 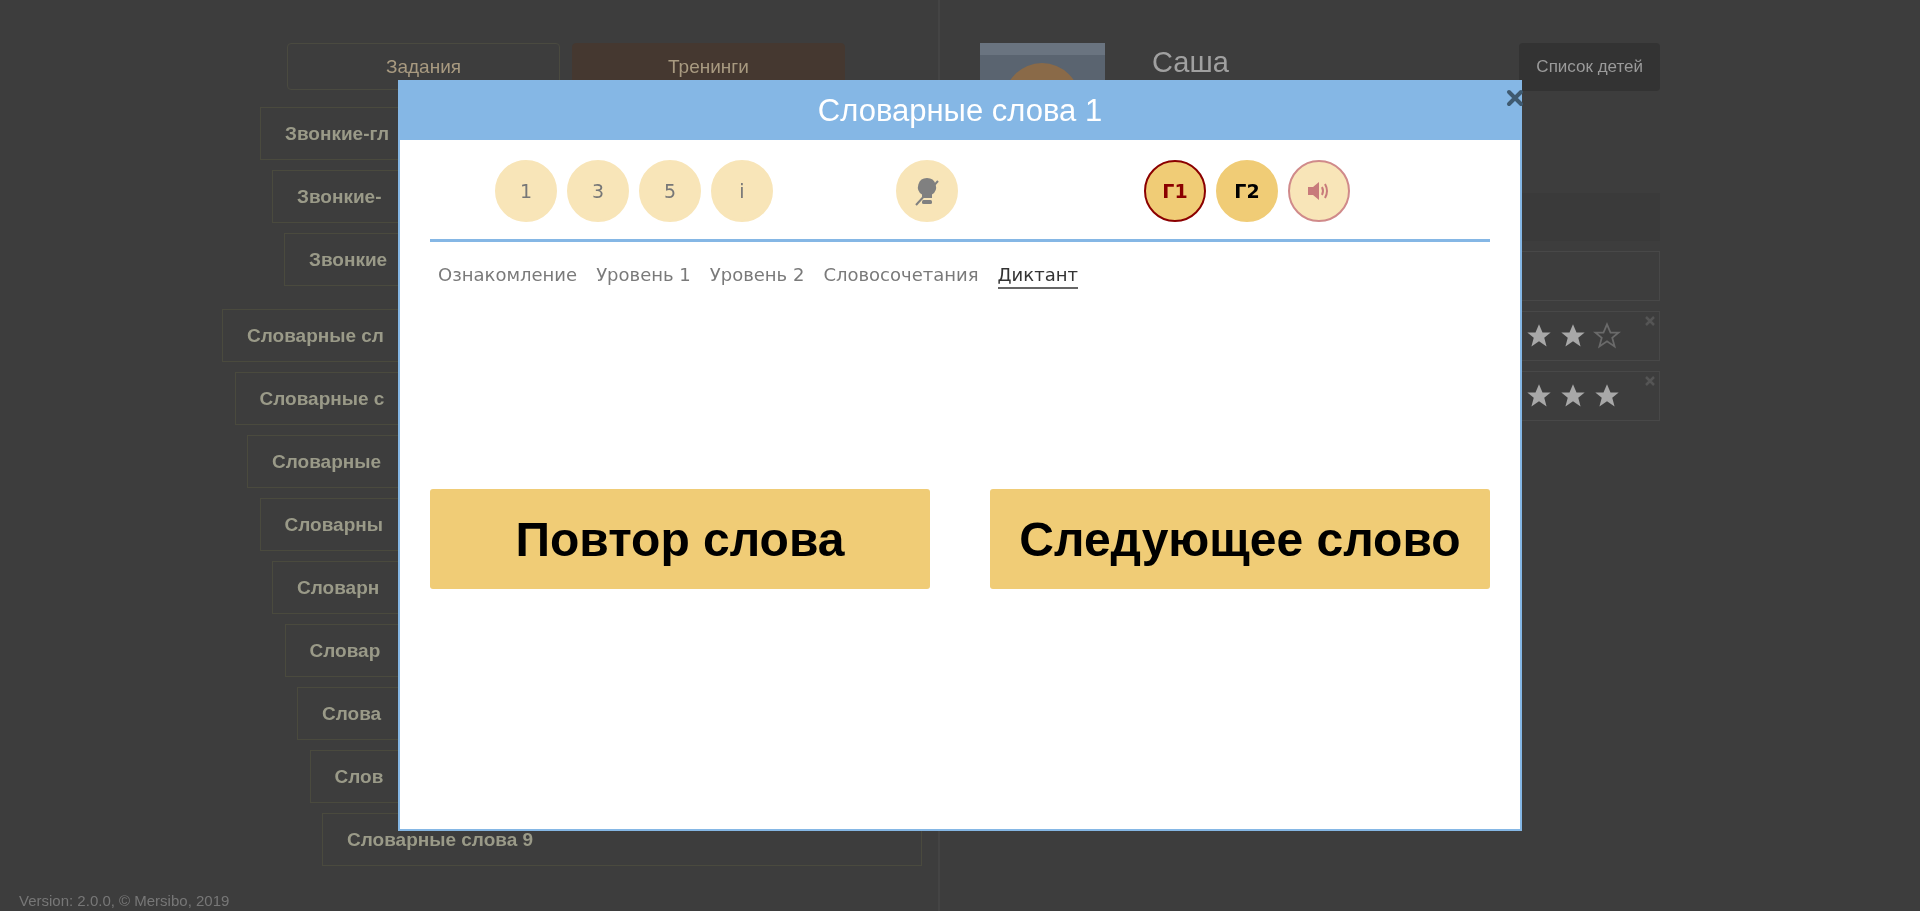 I want to click on lightbulb-icon, so click(x=927, y=191).